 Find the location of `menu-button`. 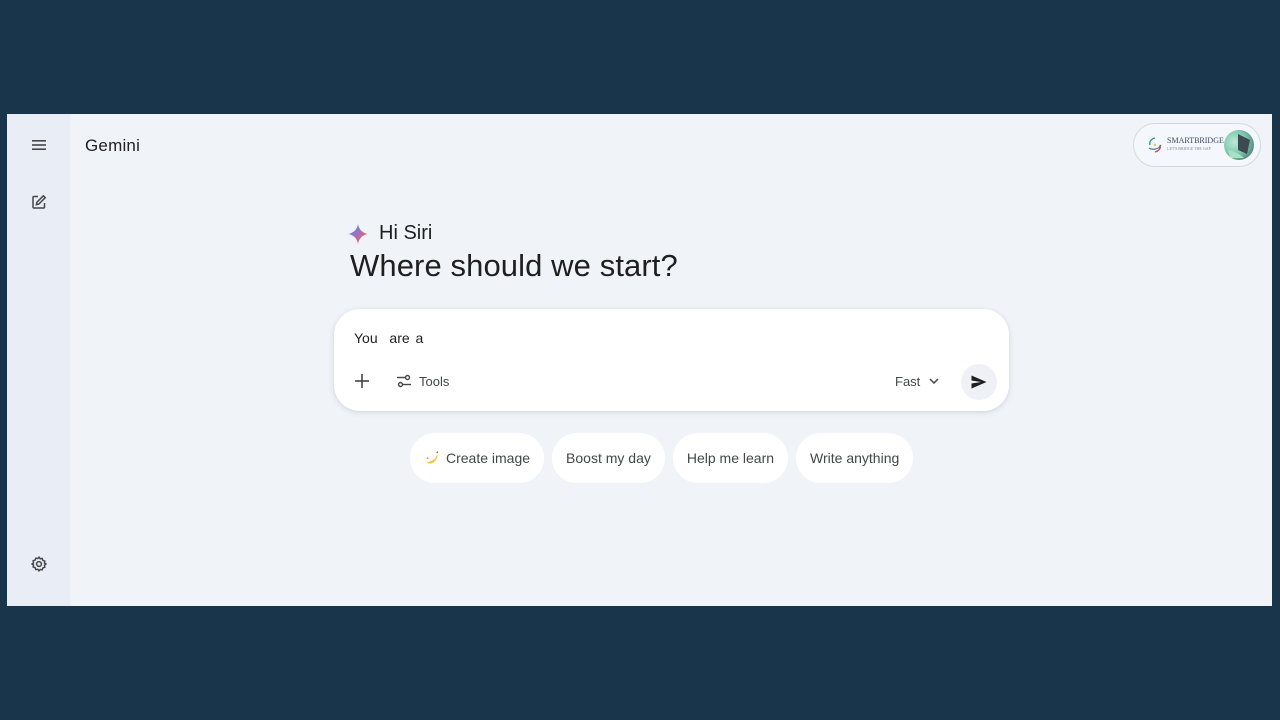

menu-button is located at coordinates (39, 145).